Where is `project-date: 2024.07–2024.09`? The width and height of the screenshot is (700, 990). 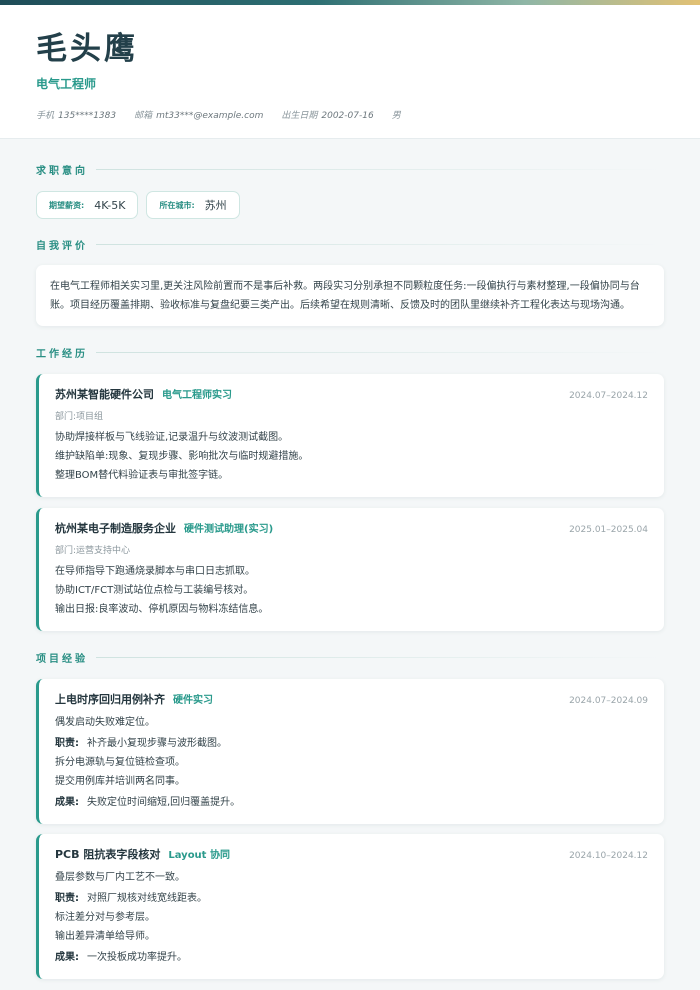
project-date: 2024.07–2024.09 is located at coordinates (608, 701).